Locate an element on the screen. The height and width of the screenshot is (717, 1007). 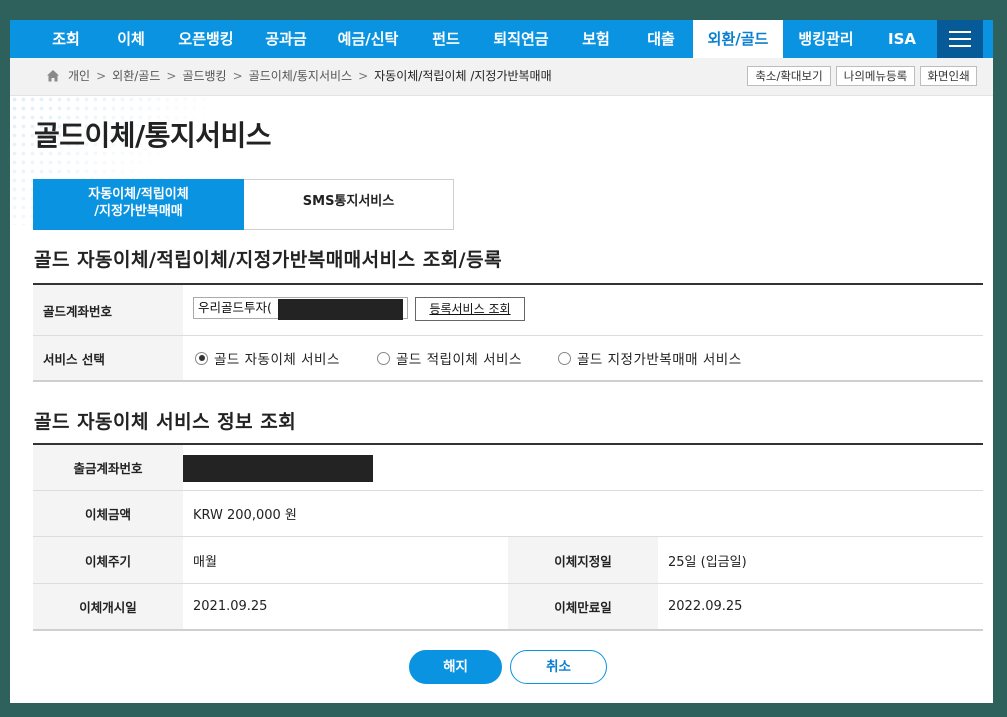
radio-limit-price-trading-label: 골드 지정가반복매매 서비스 is located at coordinates (659, 360).